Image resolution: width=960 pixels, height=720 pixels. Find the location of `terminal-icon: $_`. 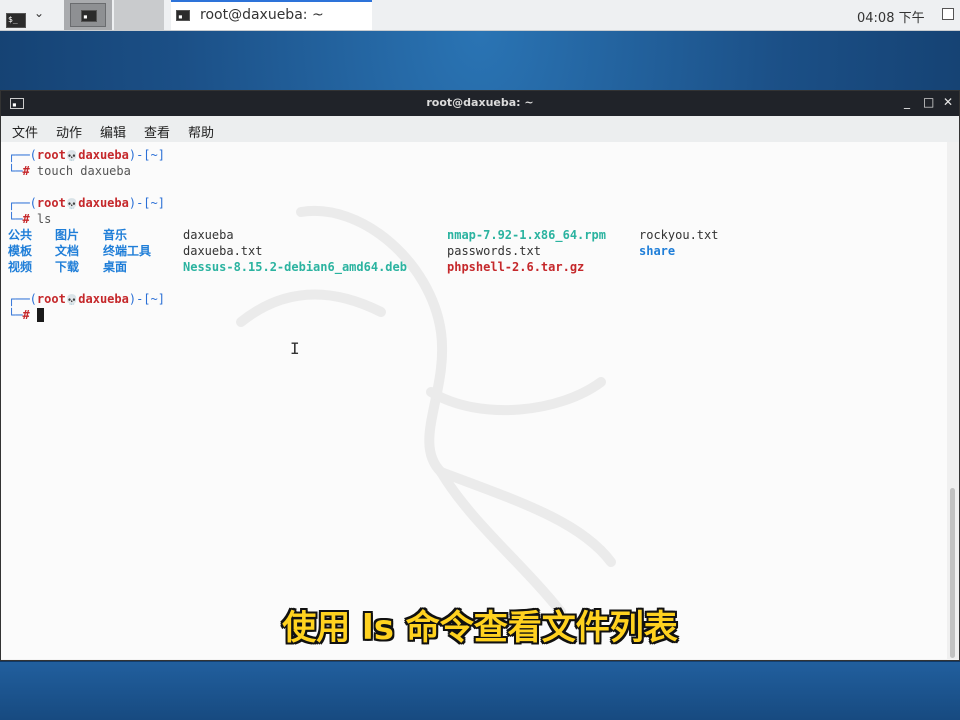

terminal-icon: $_ is located at coordinates (16, 20).